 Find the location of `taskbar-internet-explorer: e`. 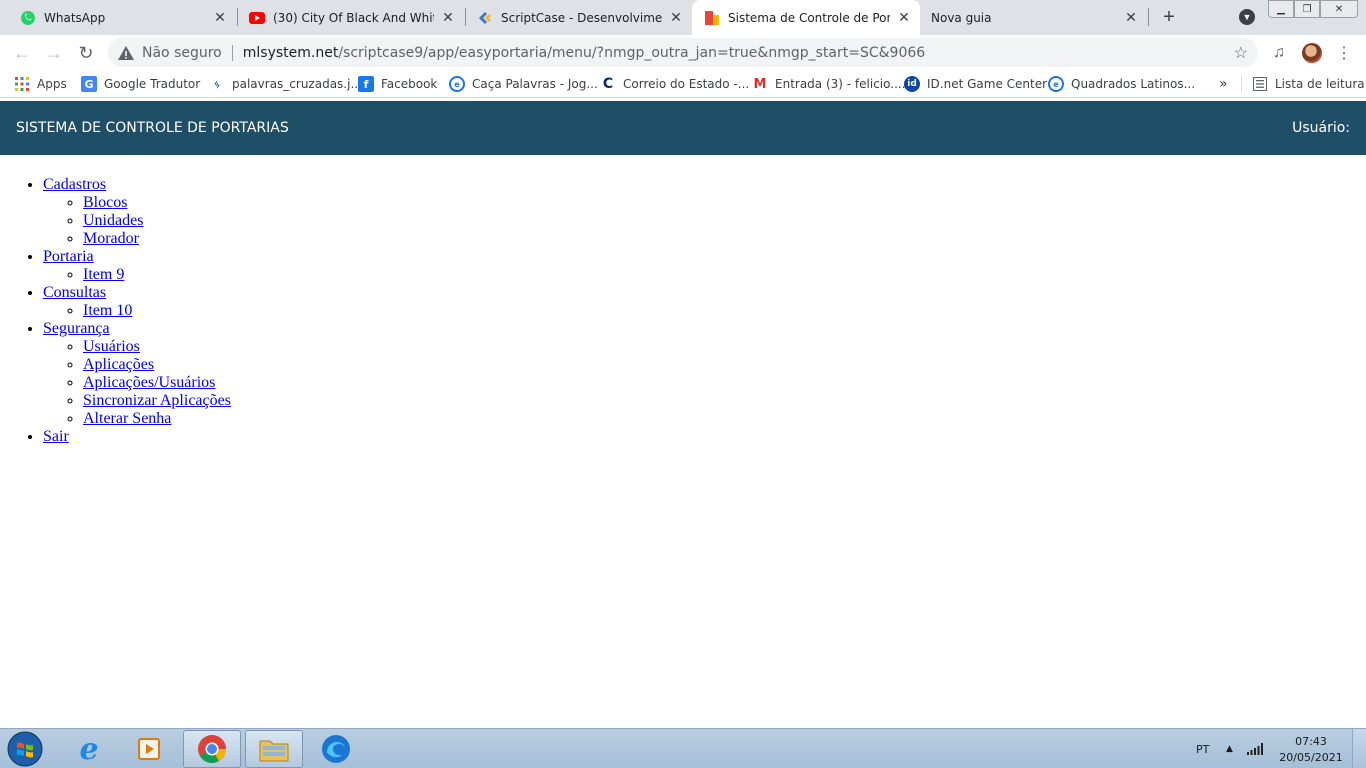

taskbar-internet-explorer: e is located at coordinates (89, 749).